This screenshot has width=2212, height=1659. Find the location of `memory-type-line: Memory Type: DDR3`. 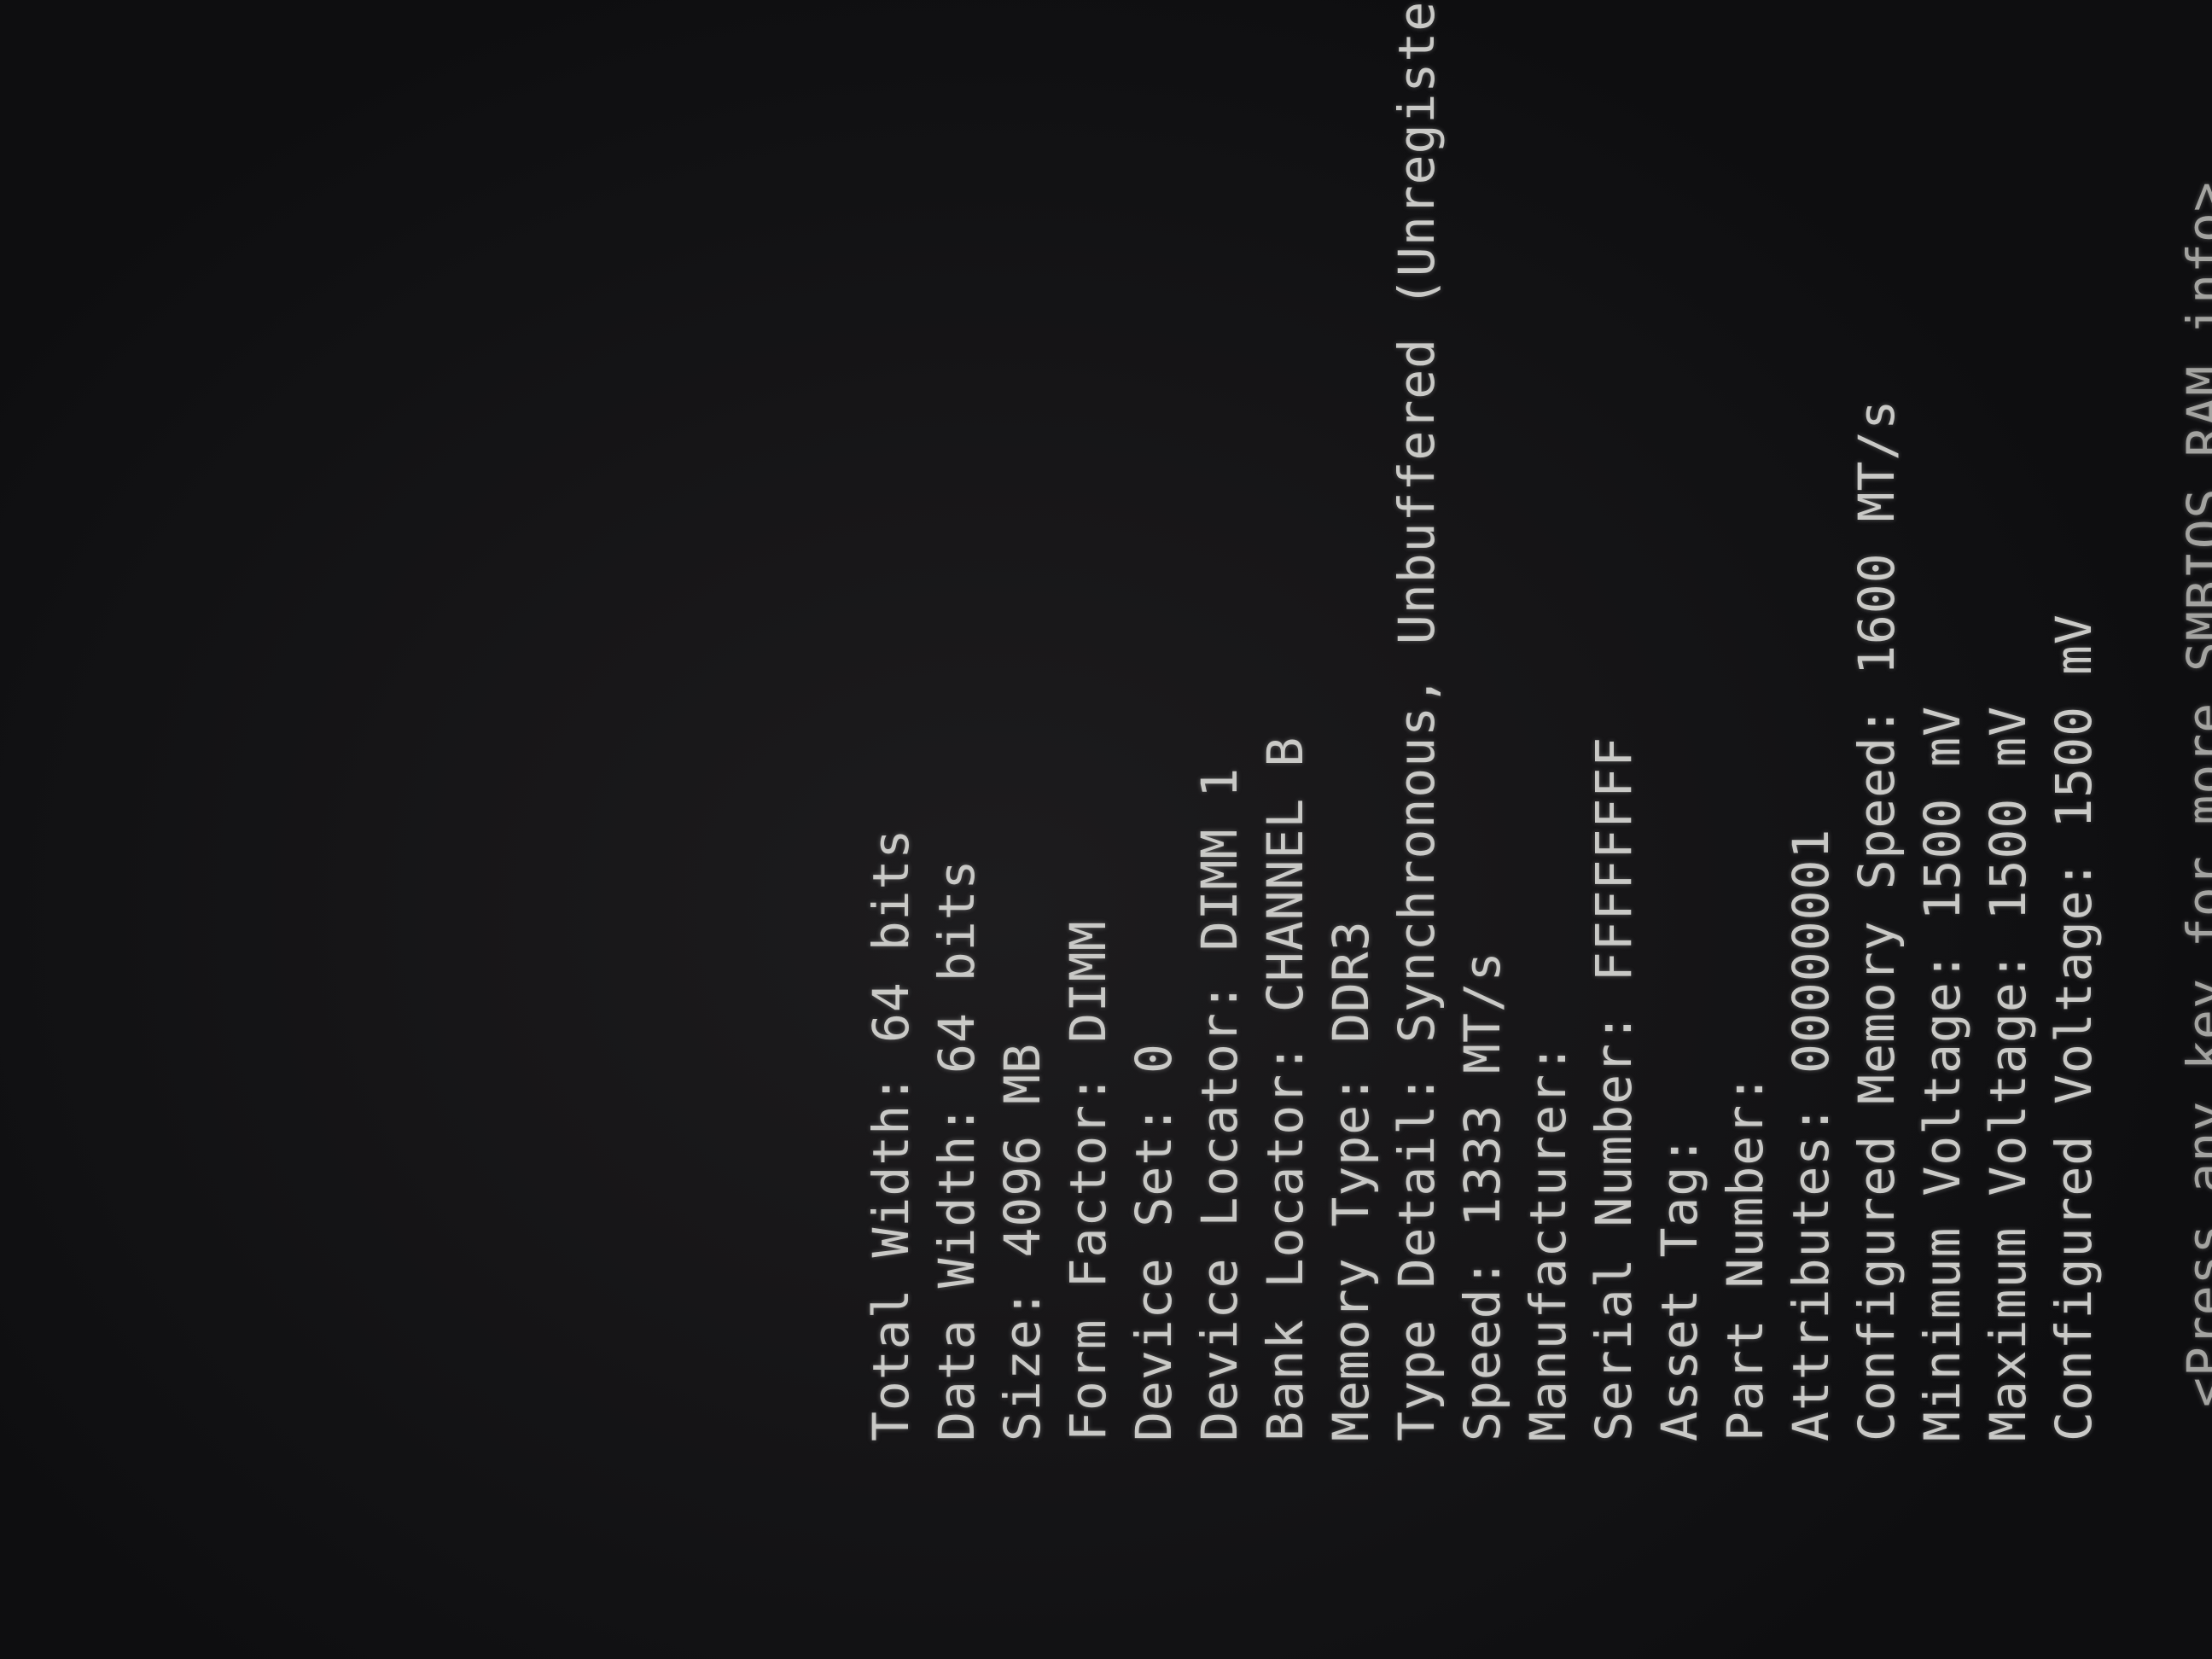

memory-type-line: Memory Type: DDR3 is located at coordinates (1351, 1180).